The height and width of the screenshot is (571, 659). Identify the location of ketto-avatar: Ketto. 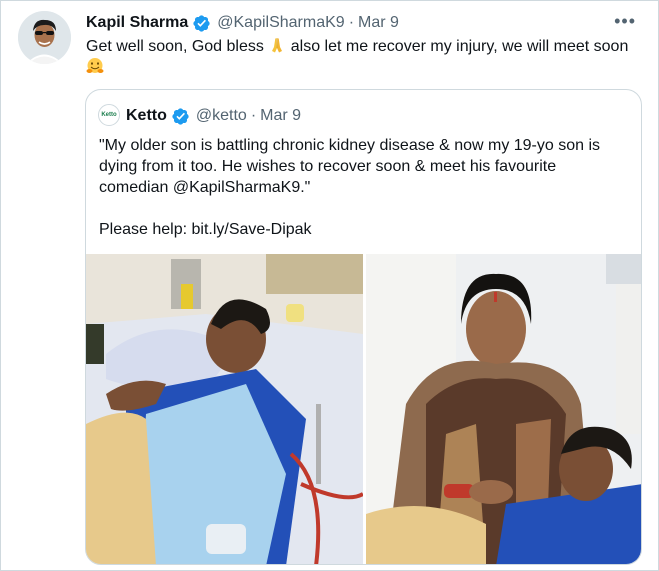
(109, 115).